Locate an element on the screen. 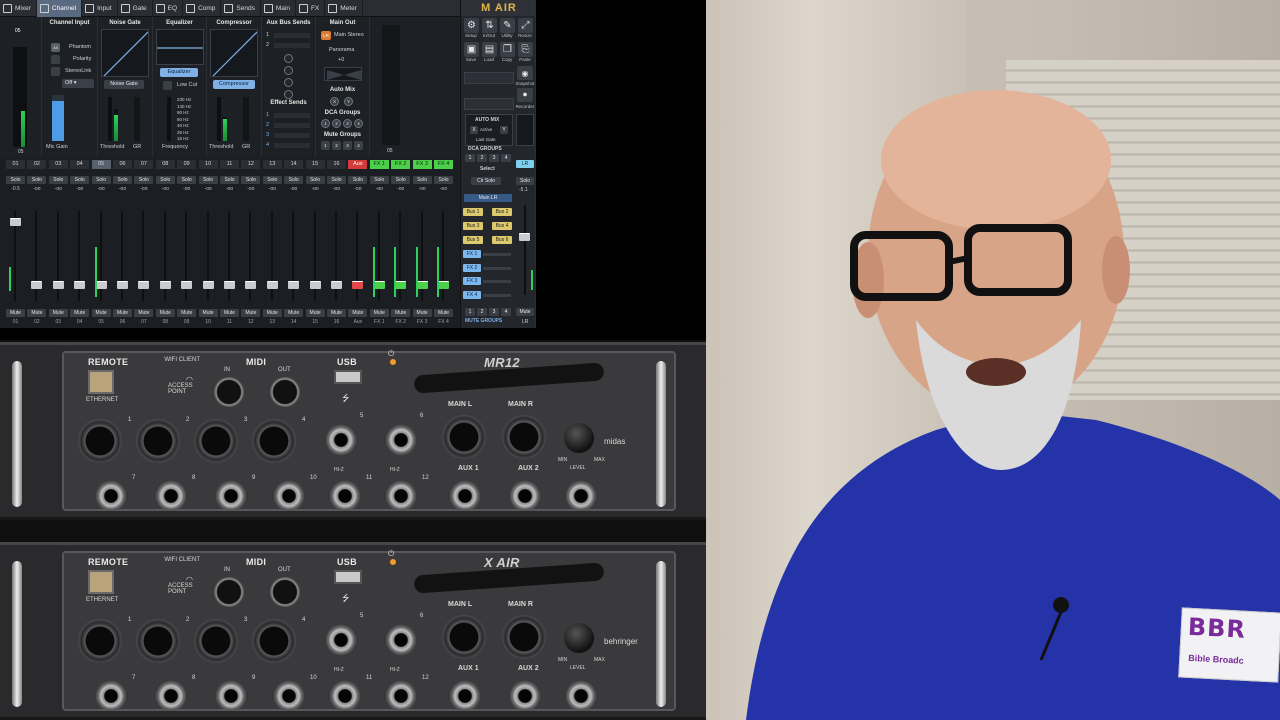  channel-number-label: 13 is located at coordinates (272, 164).